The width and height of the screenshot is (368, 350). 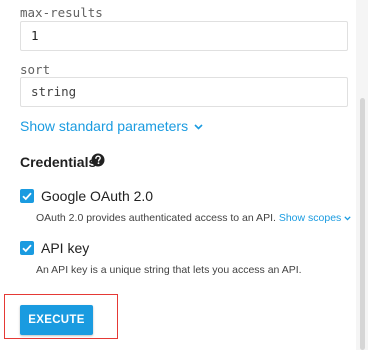 I want to click on sort-label: sort, so click(x=35, y=69).